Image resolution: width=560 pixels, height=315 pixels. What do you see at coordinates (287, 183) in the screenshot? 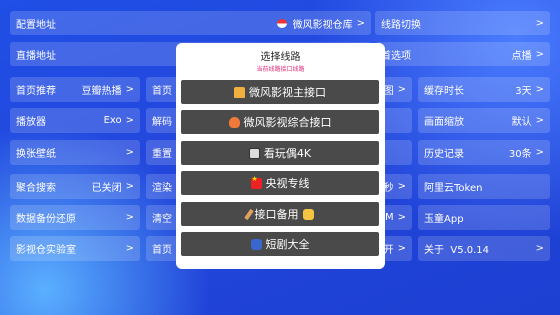
I see `route-option-label: 央视专线` at bounding box center [287, 183].